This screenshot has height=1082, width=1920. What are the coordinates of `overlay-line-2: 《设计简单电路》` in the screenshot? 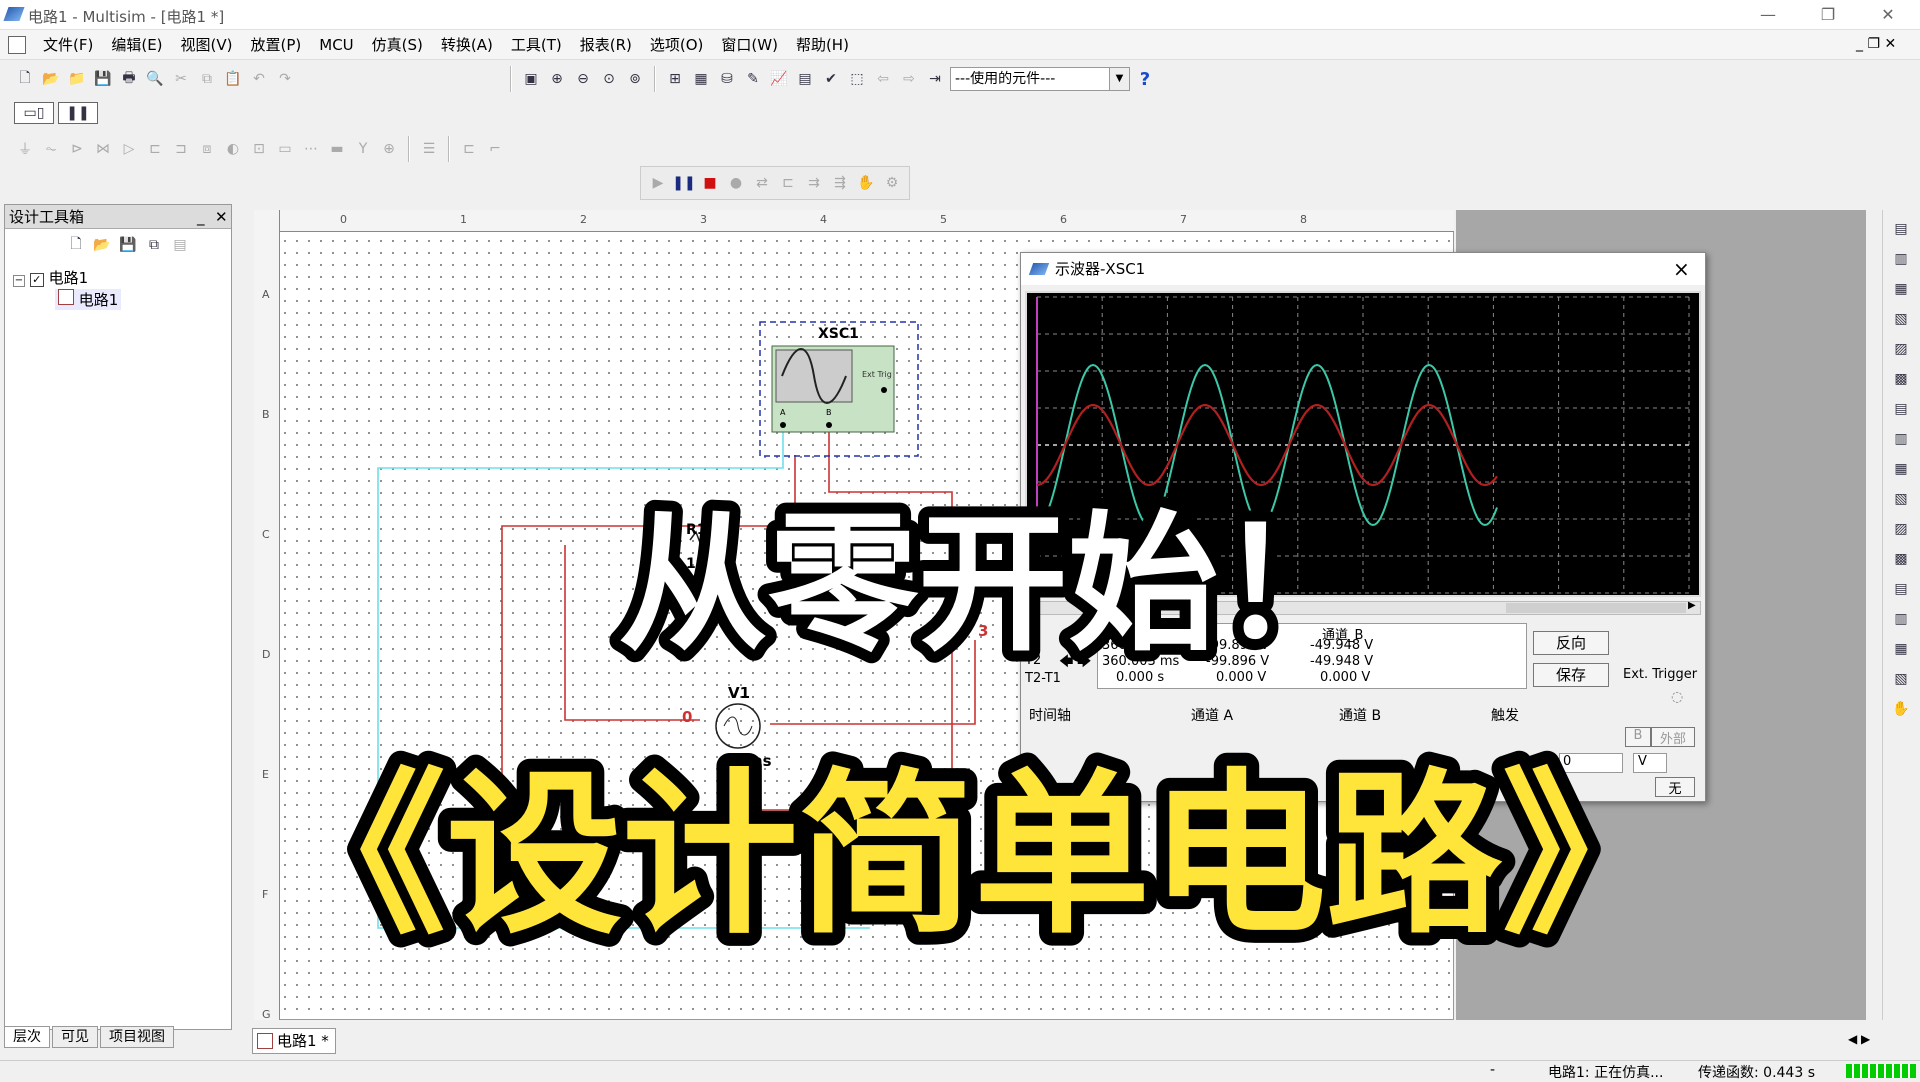 It's located at (974, 855).